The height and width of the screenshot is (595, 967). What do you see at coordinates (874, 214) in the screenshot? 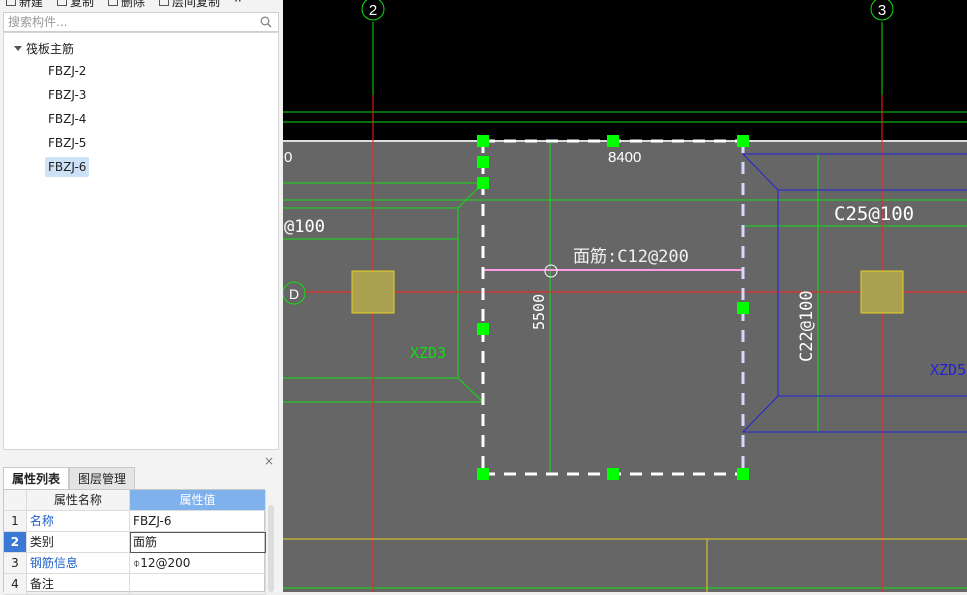
I see `rebar-label-c25-100: C25@100` at bounding box center [874, 214].